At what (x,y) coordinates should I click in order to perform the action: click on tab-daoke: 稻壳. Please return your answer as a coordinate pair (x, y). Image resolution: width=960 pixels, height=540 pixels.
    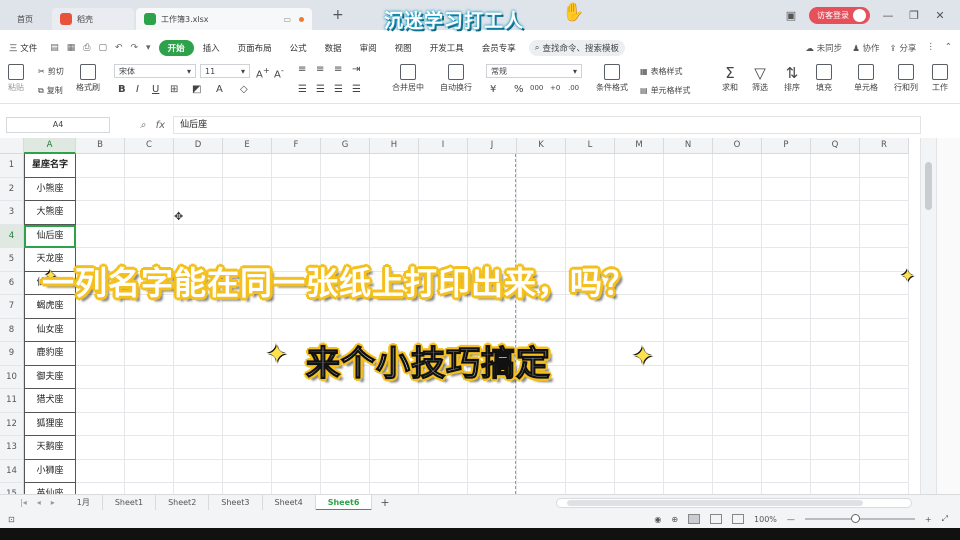
    Looking at the image, I should click on (93, 19).